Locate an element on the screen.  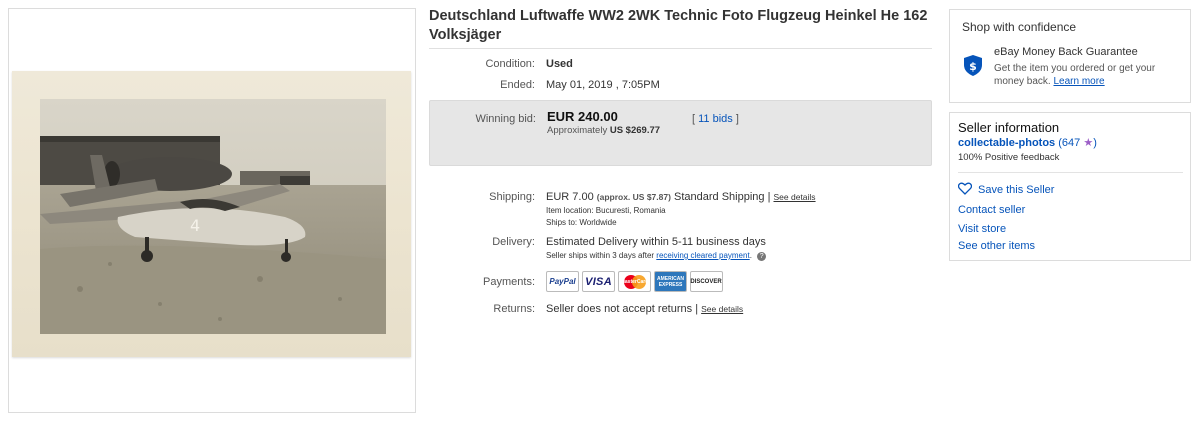
help-icon: ? is located at coordinates (762, 256).